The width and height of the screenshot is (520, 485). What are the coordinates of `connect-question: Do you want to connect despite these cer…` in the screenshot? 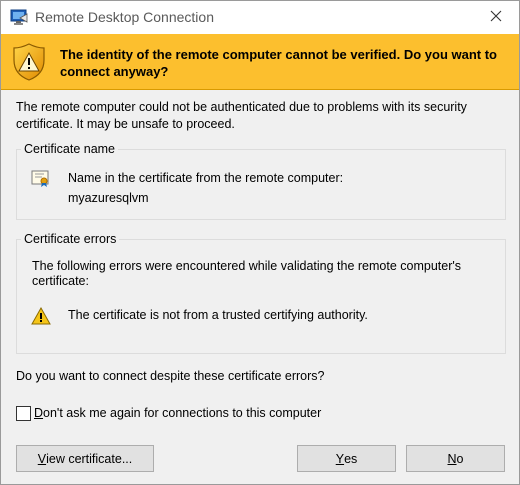 It's located at (170, 376).